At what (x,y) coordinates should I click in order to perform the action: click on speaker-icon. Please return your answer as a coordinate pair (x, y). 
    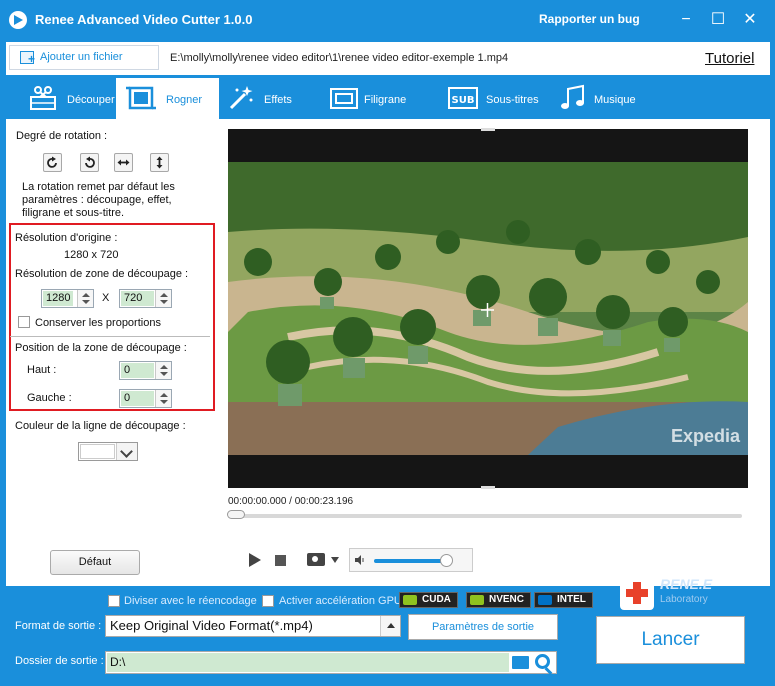
    Looking at the image, I should click on (360, 560).